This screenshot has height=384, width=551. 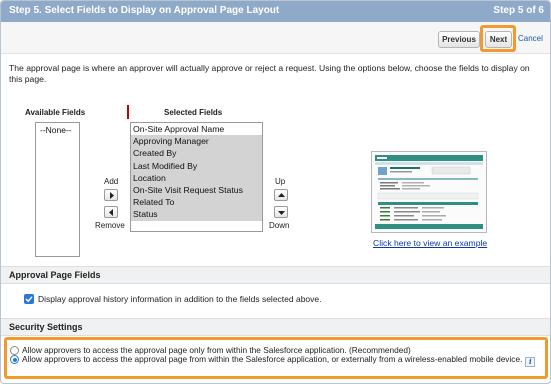 I want to click on next-button: Next, so click(x=498, y=39).